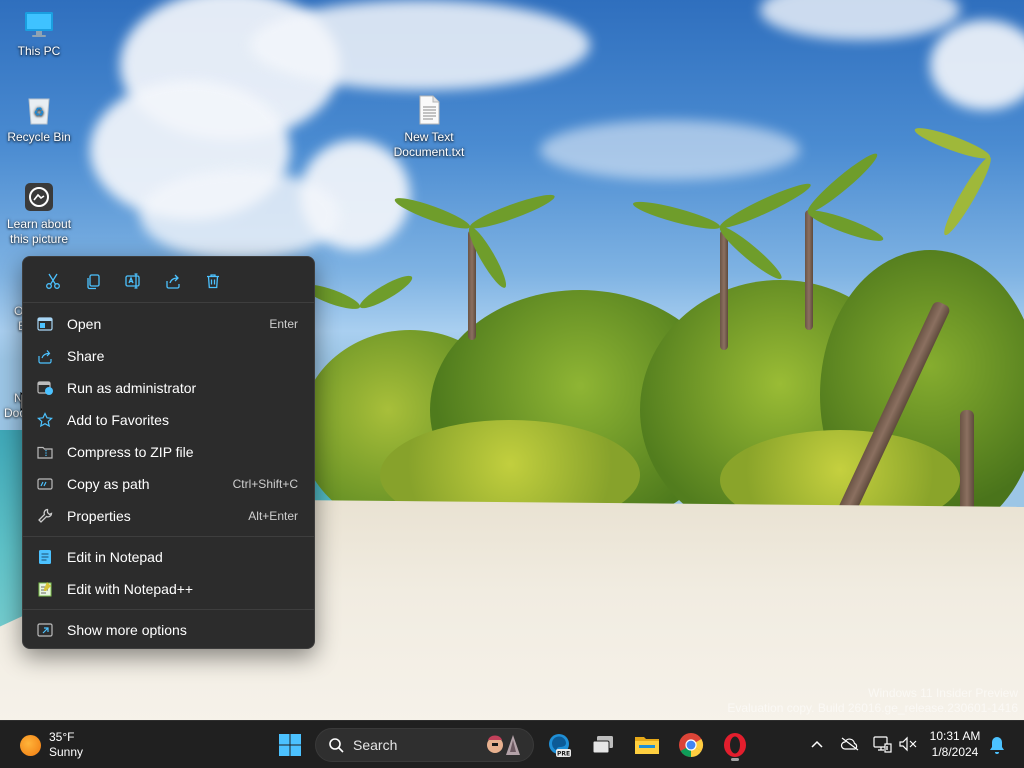  I want to click on weather-condition: Sunny, so click(66, 752).